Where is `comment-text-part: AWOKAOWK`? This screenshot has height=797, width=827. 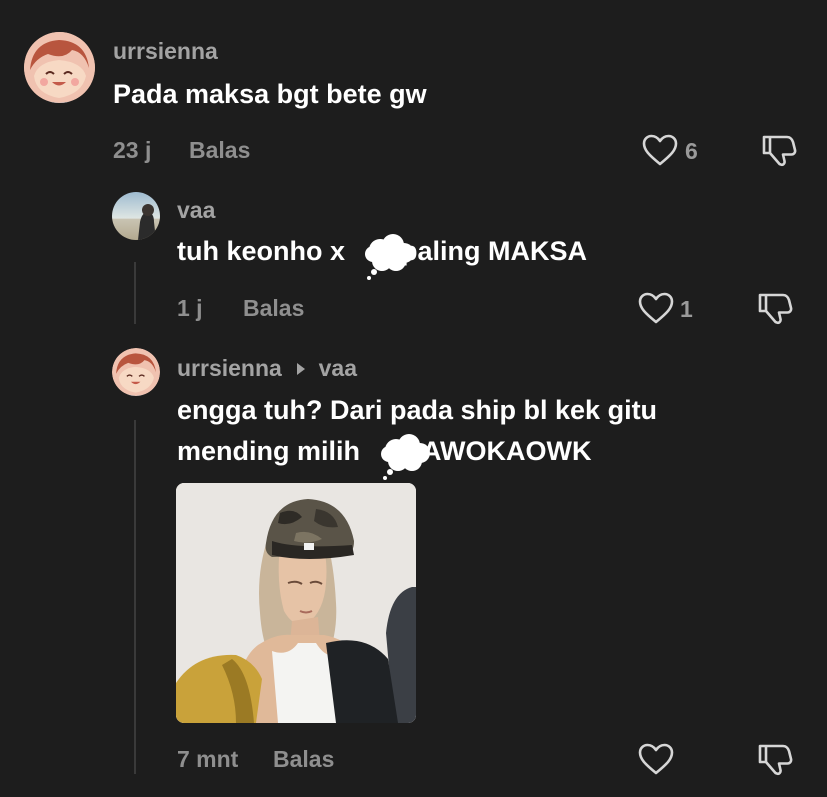
comment-text-part: AWOKAOWK is located at coordinates (507, 451).